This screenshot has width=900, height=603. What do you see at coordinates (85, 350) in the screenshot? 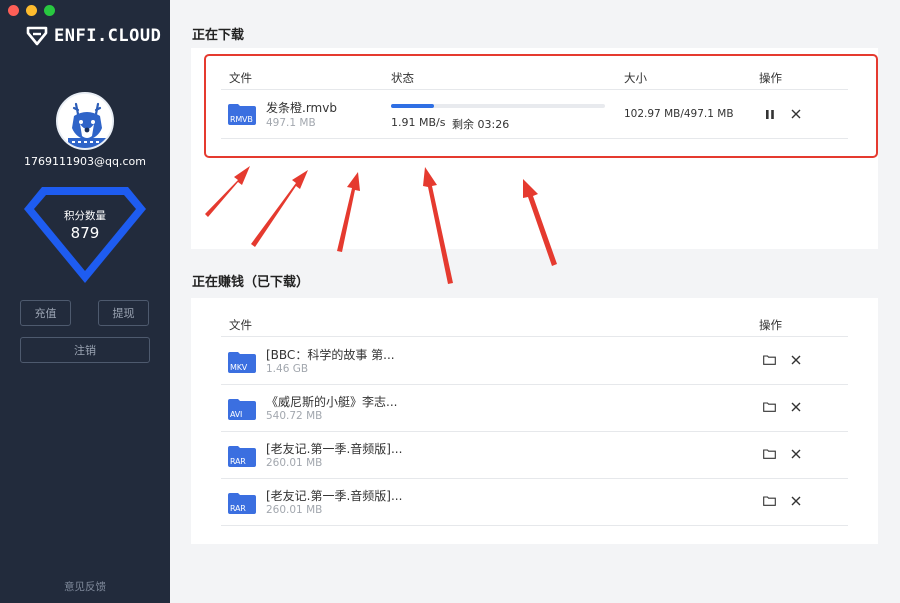
I see `logout-button: 注销` at bounding box center [85, 350].